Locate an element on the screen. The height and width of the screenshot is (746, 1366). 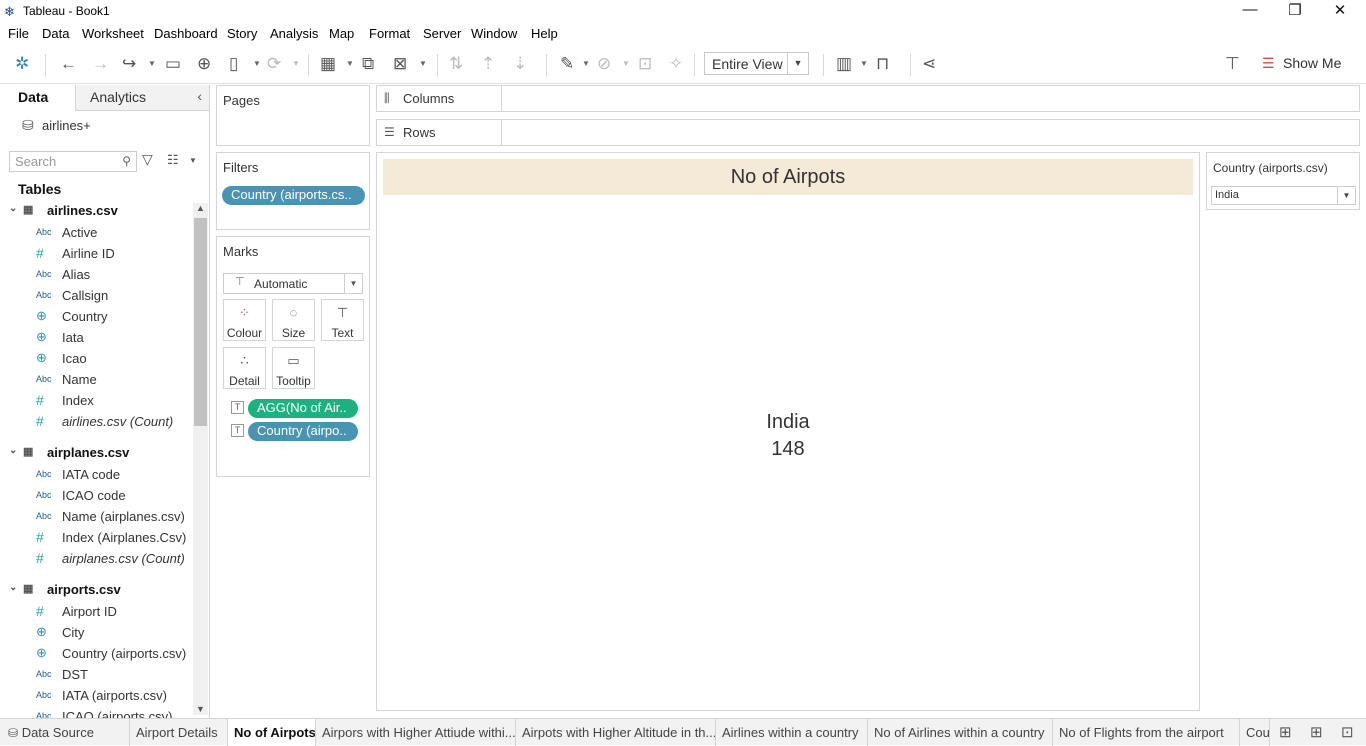
sort-ascending-icon: ⇡ is located at coordinates (488, 64).